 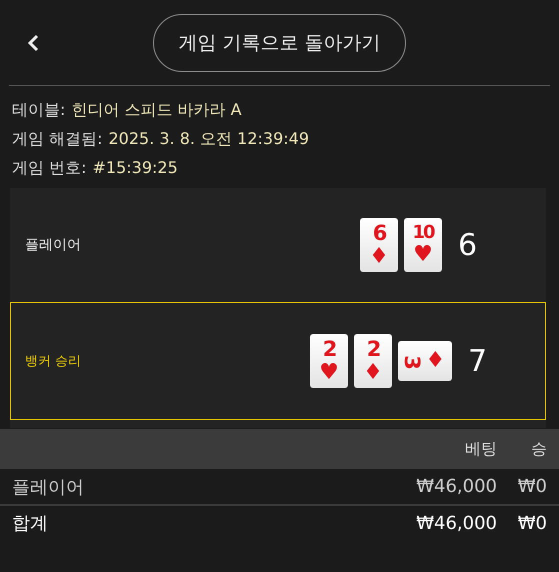 I want to click on hand-total: 6, so click(x=468, y=245).